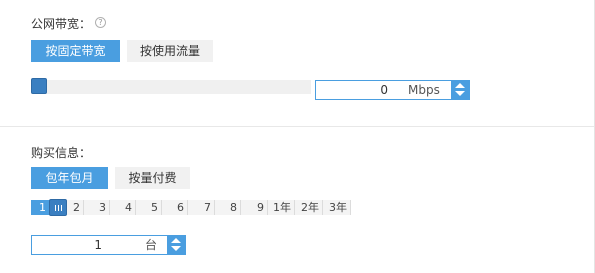 The image size is (595, 273). I want to click on duration-tick: 8, so click(228, 207).